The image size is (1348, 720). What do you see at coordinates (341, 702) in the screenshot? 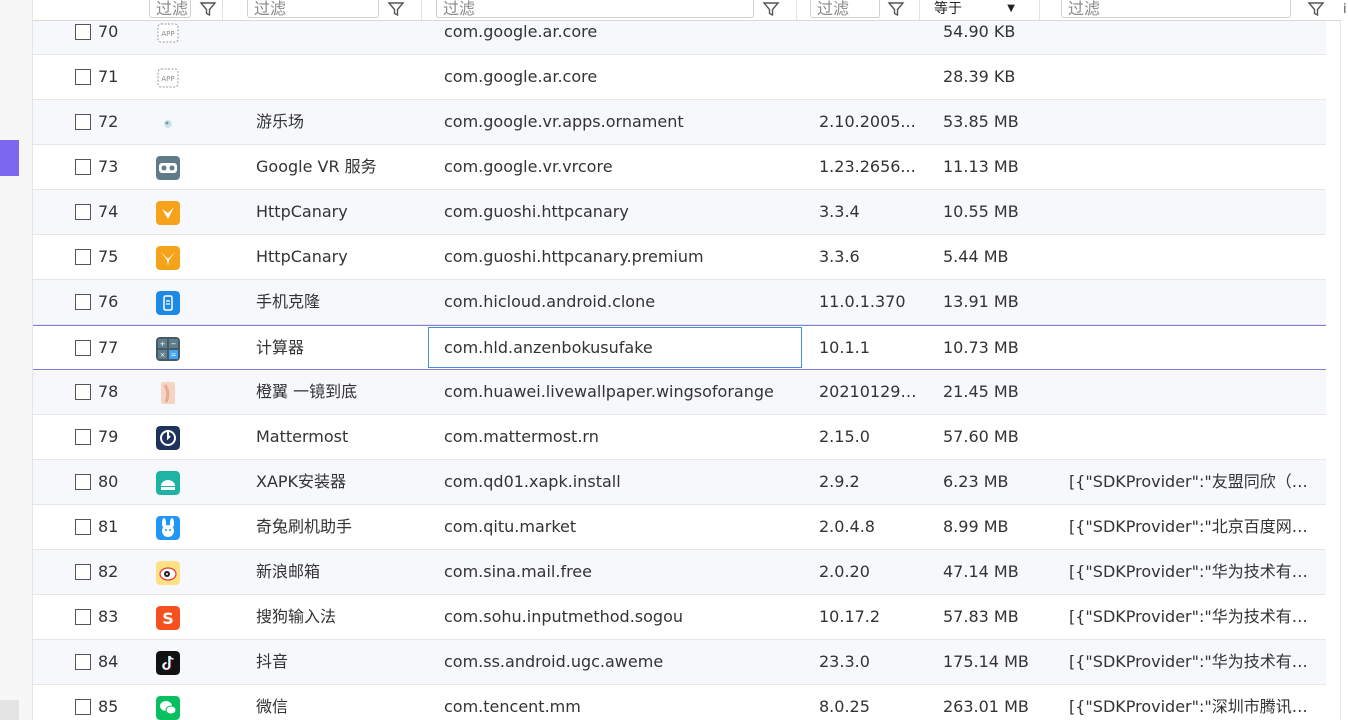
I see `app-name-cell: 微信` at bounding box center [341, 702].